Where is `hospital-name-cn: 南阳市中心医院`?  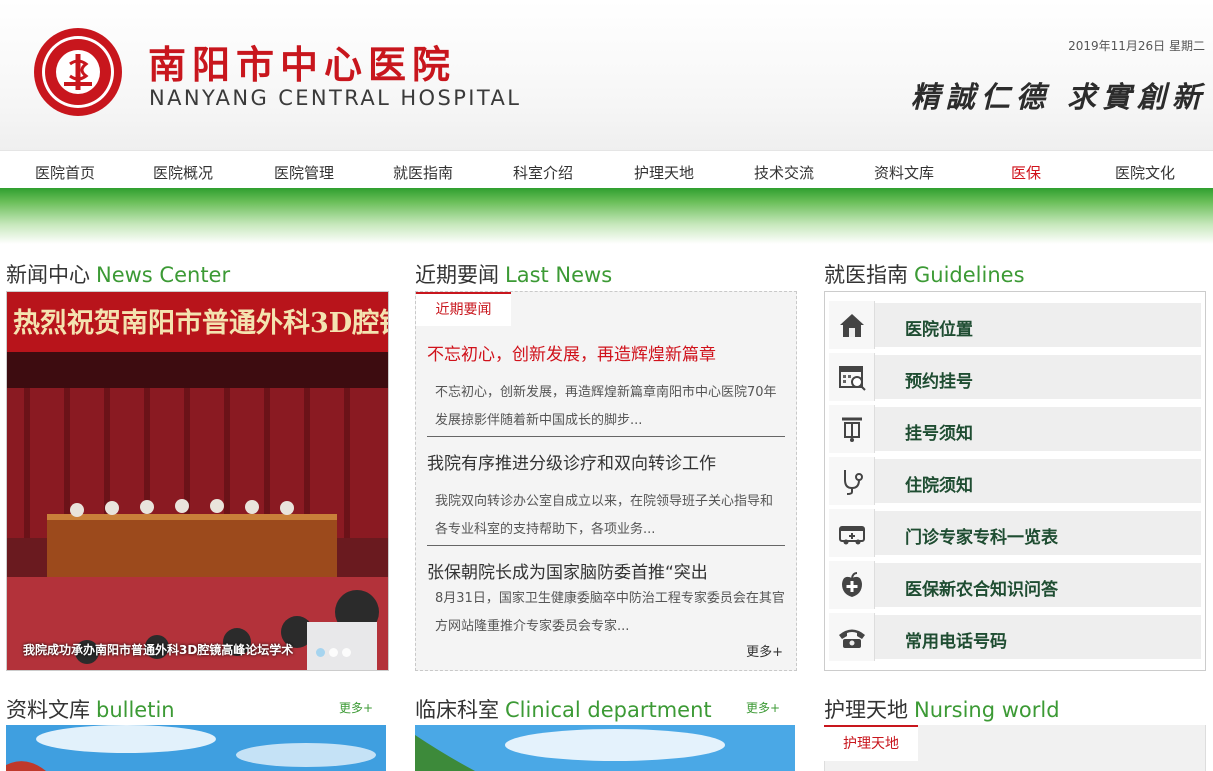 hospital-name-cn: 南阳市中心医院 is located at coordinates (302, 64).